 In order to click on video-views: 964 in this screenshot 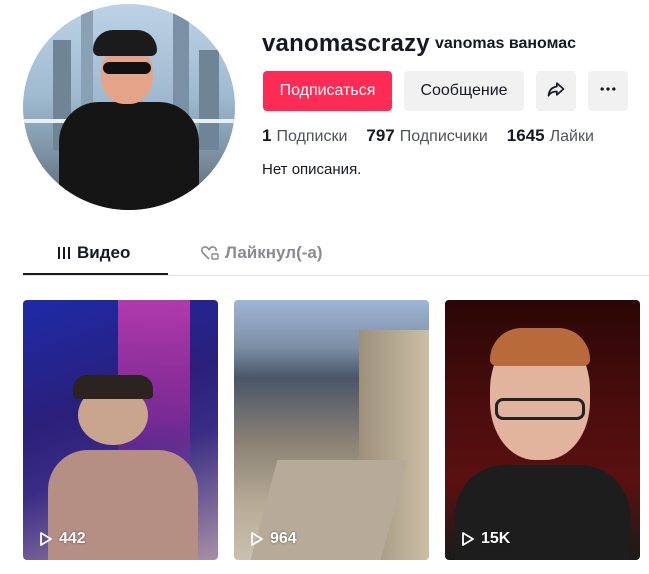, I will do `click(273, 539)`.